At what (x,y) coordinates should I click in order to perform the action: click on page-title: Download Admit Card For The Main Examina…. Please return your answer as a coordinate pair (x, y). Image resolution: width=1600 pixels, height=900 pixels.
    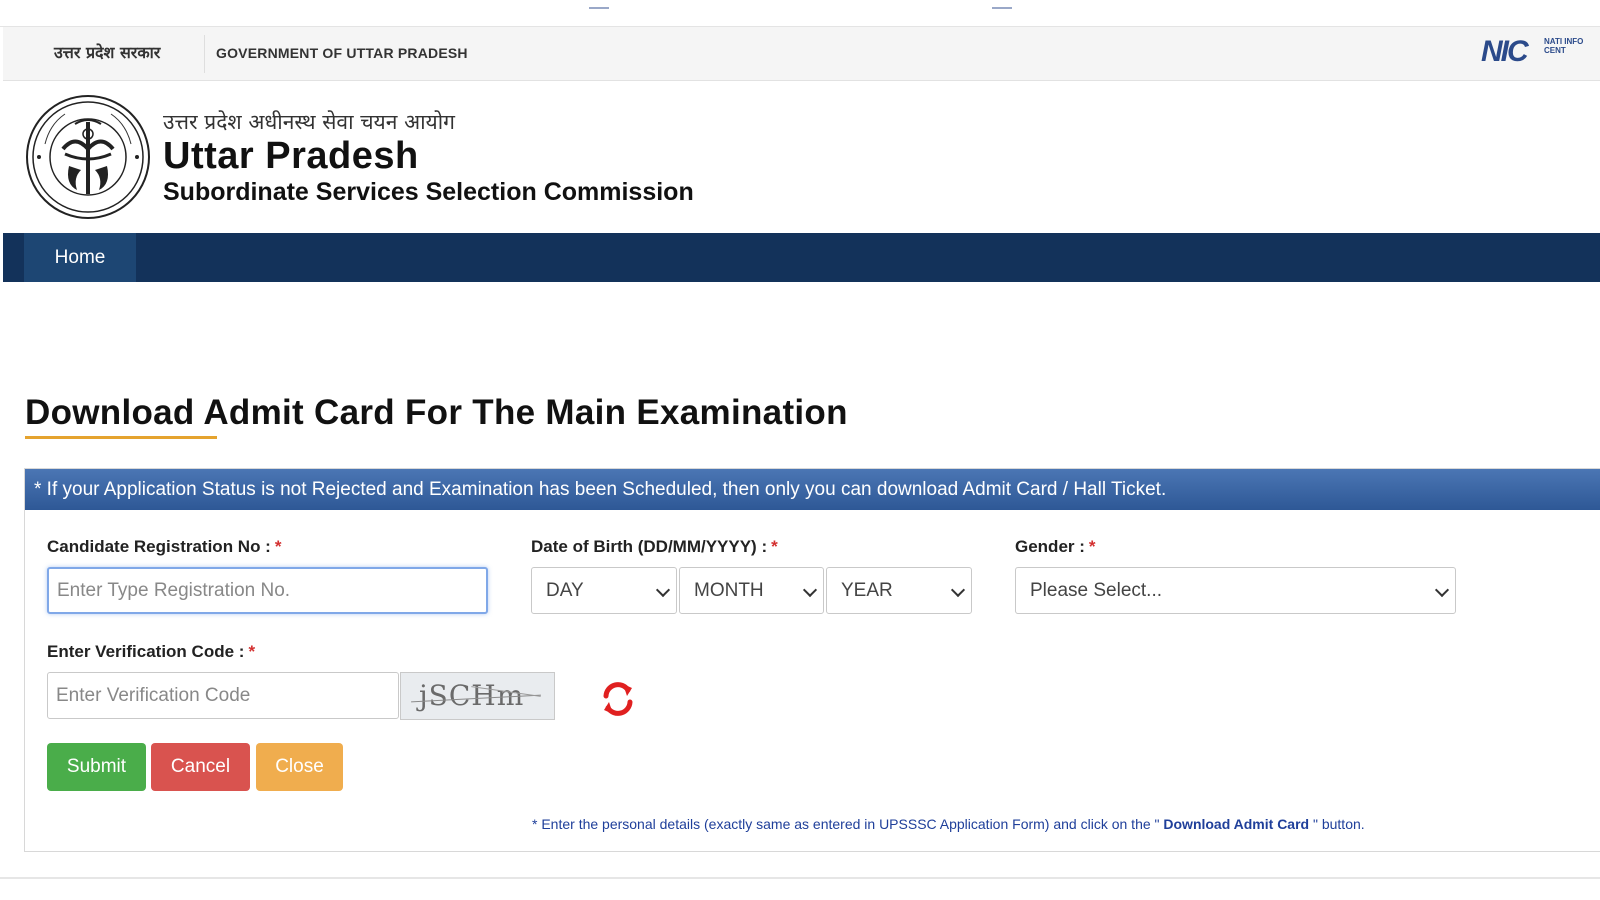
    Looking at the image, I should click on (436, 412).